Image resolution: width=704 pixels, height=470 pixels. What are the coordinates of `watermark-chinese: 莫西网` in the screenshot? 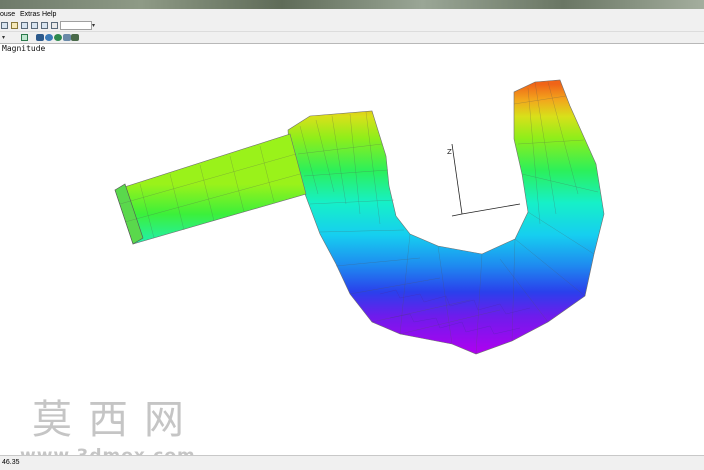 It's located at (116, 420).